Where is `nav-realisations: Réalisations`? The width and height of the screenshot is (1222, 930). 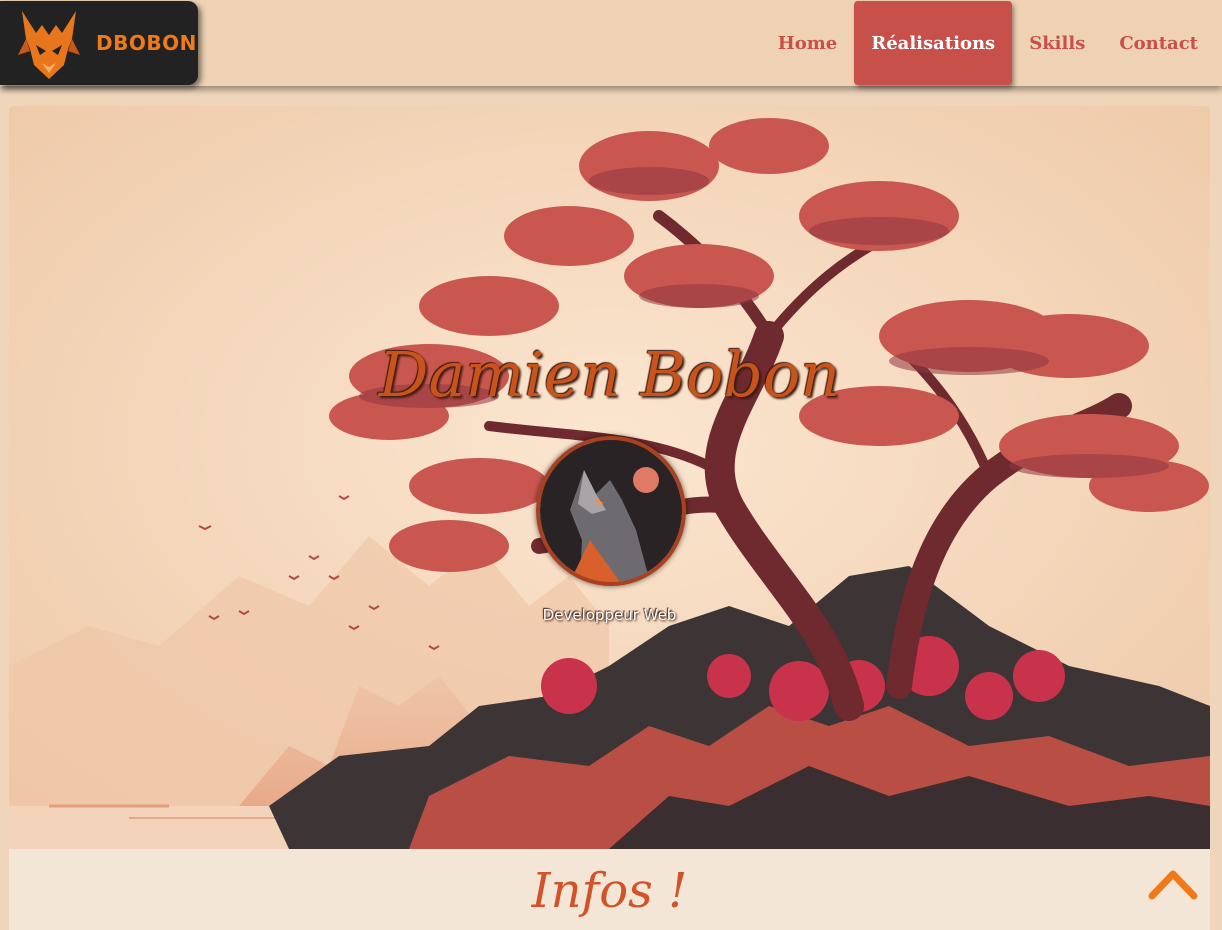
nav-realisations: Réalisations is located at coordinates (933, 43).